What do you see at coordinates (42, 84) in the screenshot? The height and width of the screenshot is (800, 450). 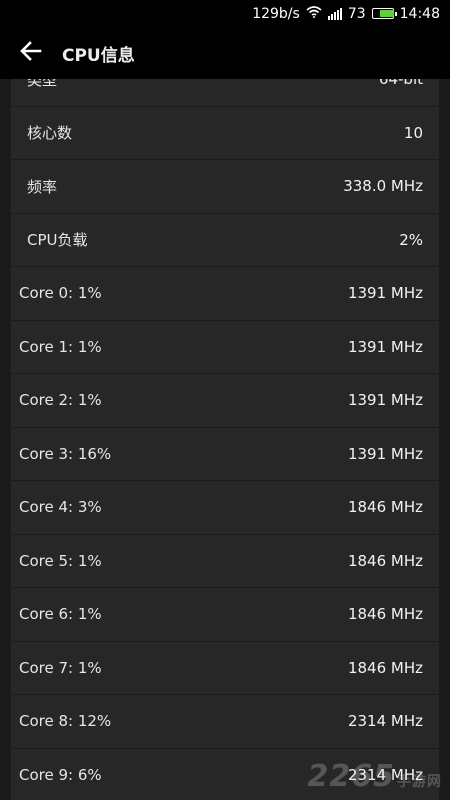 I see `row-label: 类型` at bounding box center [42, 84].